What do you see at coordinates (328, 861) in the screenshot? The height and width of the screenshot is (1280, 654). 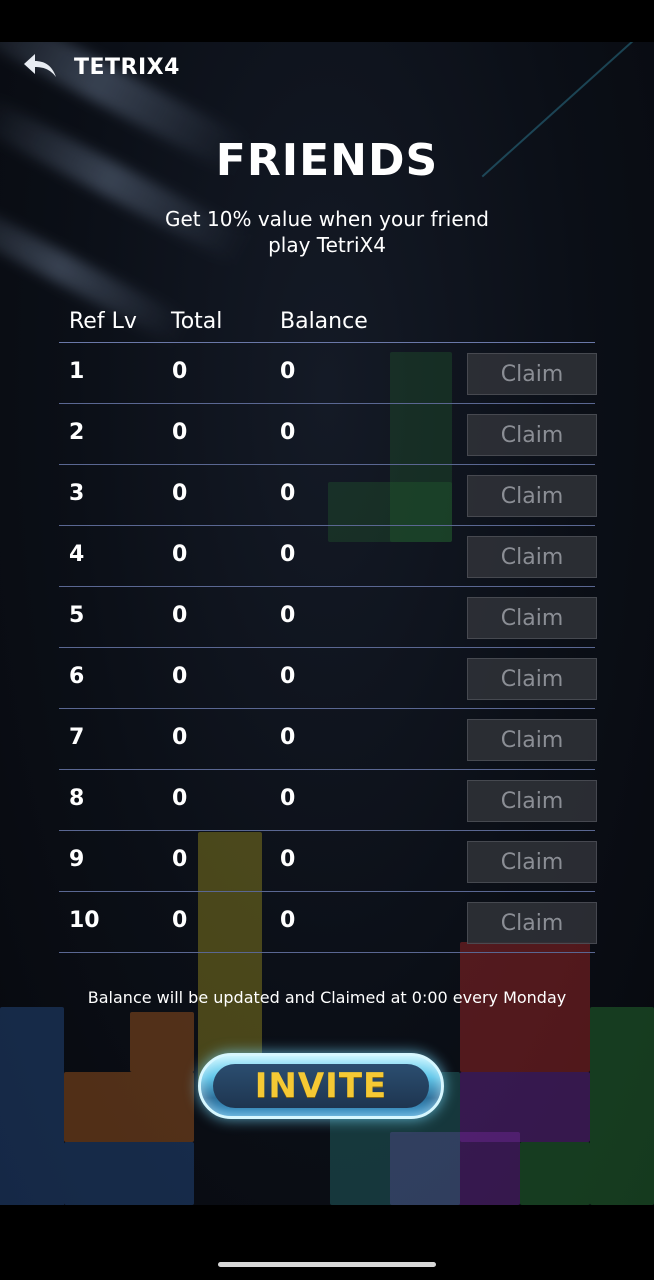 I see `table-row: 9 0 0 Claim` at bounding box center [328, 861].